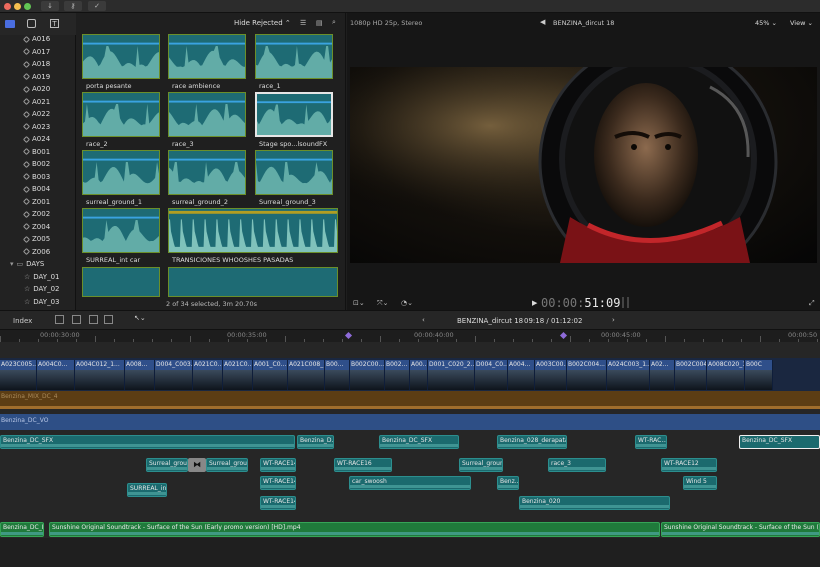  I want to click on forward-arrow-icon: ›, so click(613, 320).